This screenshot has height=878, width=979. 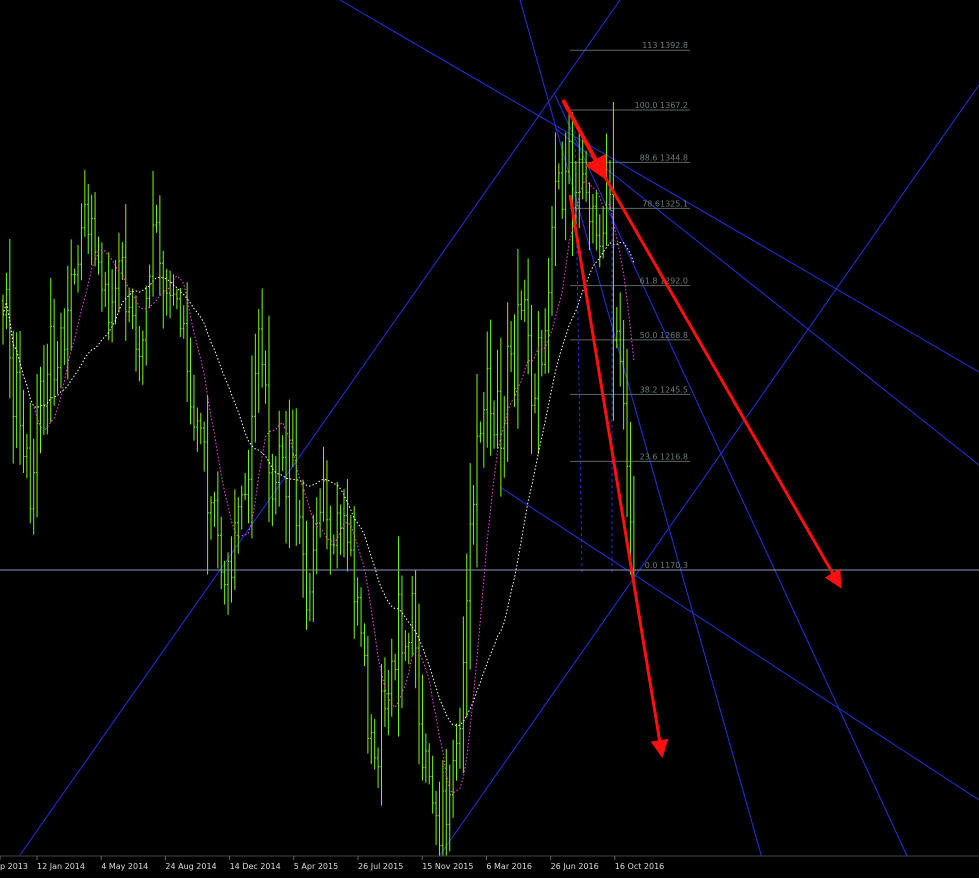 I want to click on time-axis-label: 16 Oct 2016, so click(x=639, y=866).